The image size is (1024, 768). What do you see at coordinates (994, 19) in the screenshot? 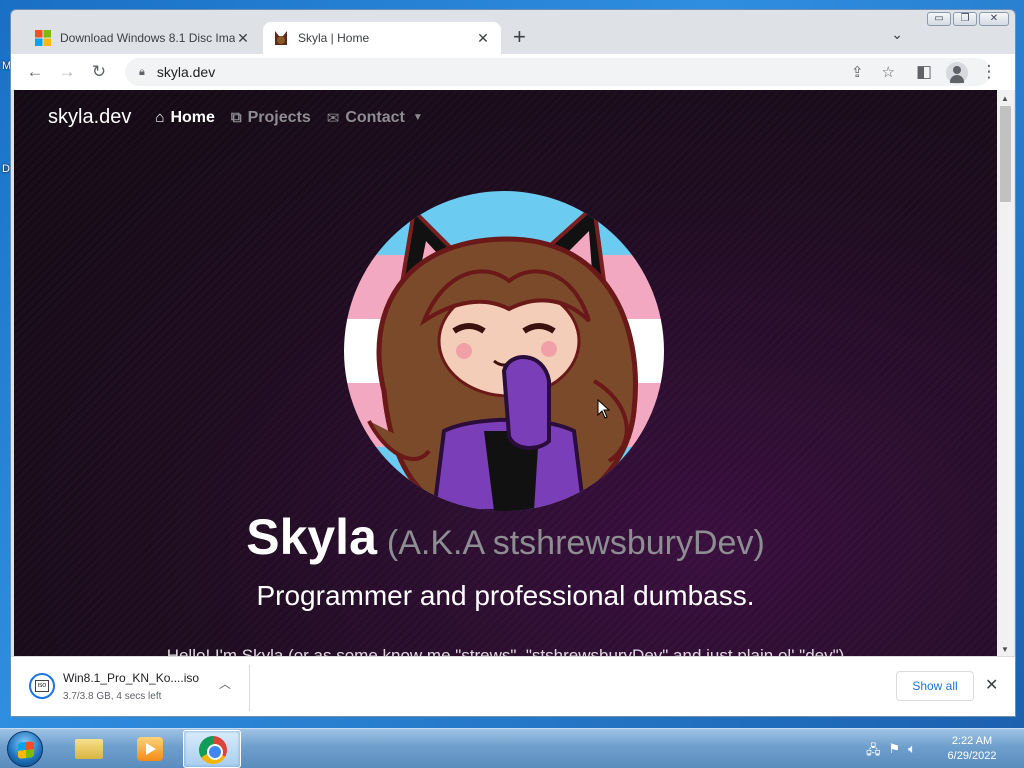
I see `window-close-button: ✕` at bounding box center [994, 19].